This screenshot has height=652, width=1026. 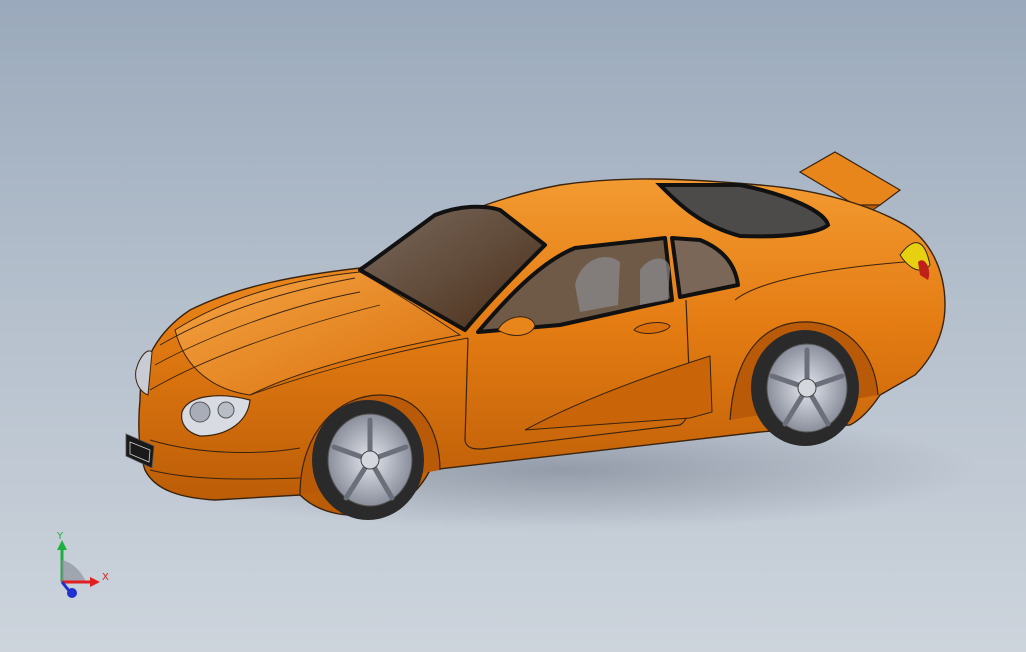 What do you see at coordinates (60, 536) in the screenshot?
I see `y-axis-label: Y` at bounding box center [60, 536].